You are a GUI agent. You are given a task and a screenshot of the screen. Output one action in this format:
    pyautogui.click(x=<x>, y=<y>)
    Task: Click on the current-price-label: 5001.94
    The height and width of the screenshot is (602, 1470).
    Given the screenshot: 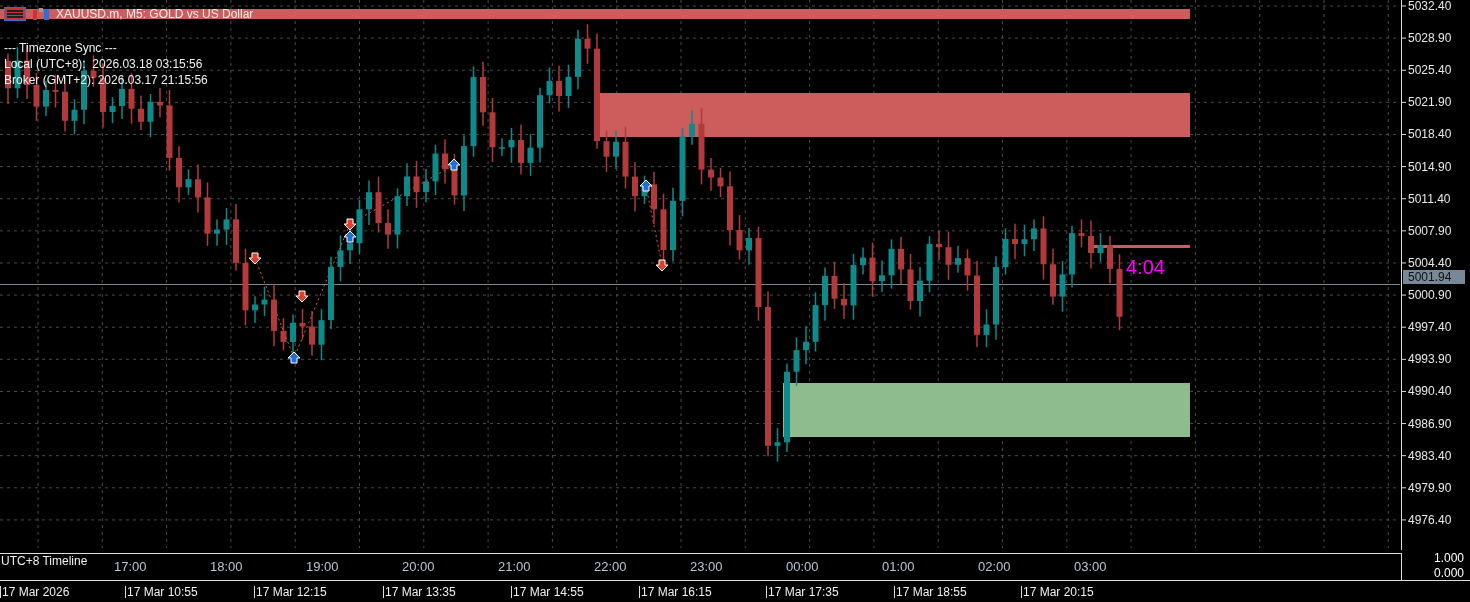 What is the action you would take?
    pyautogui.click(x=1434, y=277)
    